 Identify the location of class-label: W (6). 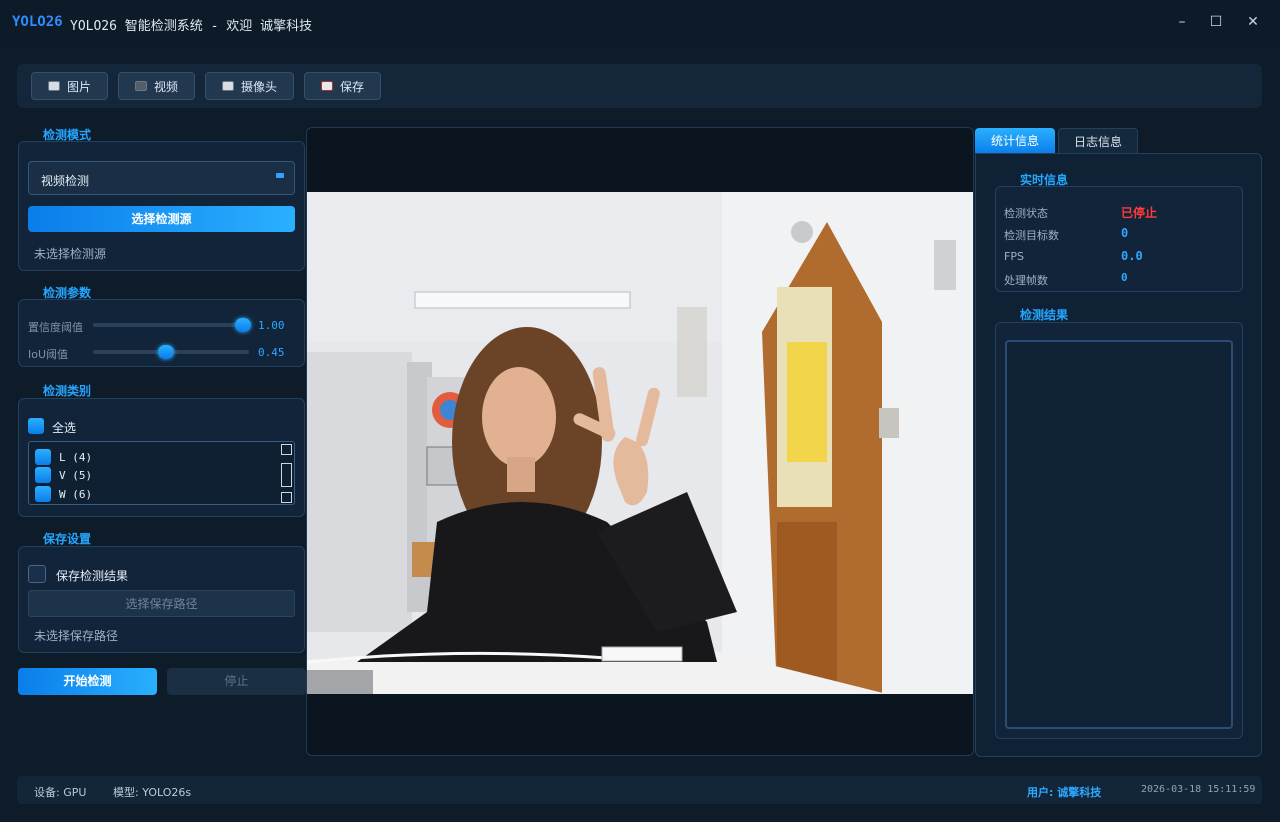
(76, 494).